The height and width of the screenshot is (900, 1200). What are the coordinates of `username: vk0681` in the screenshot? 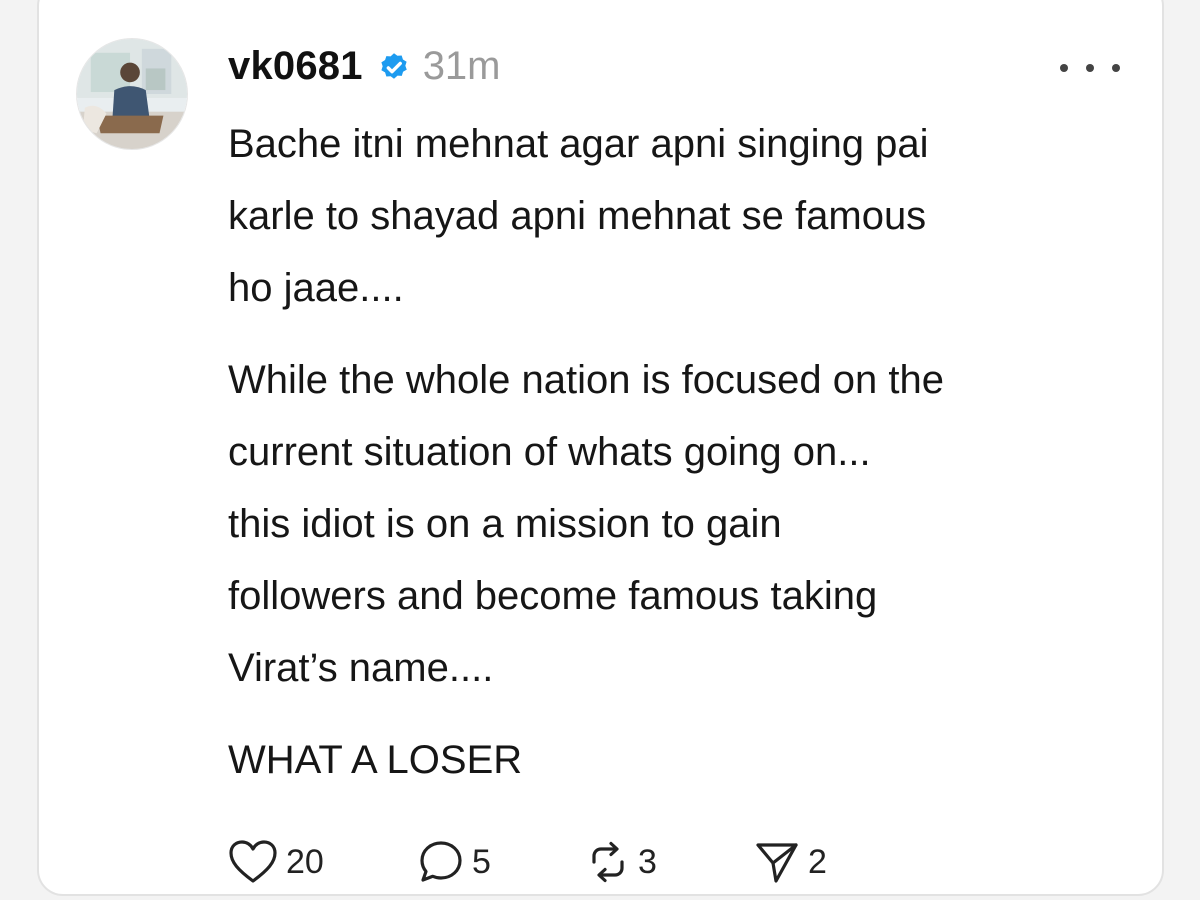 It's located at (295, 66).